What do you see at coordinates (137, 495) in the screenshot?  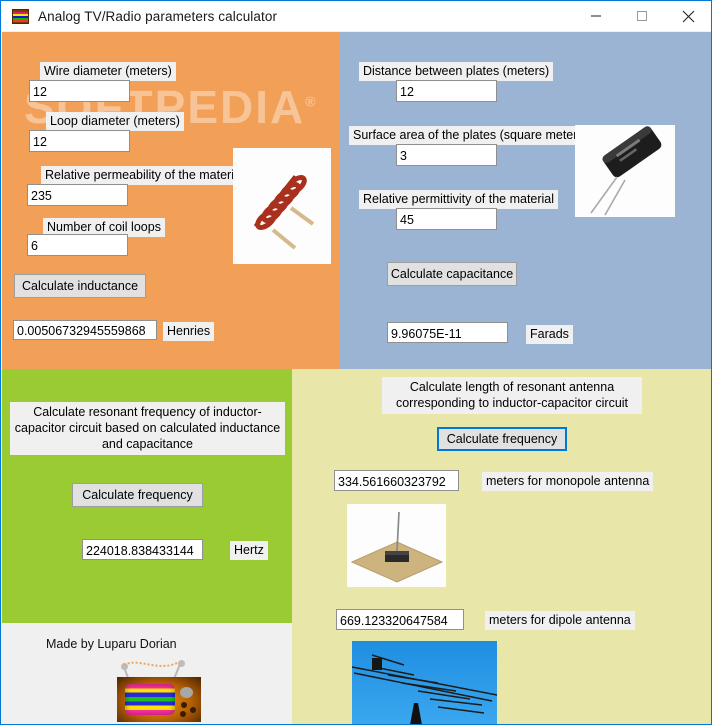 I see `calculate-frequency-button: Calculate frequency` at bounding box center [137, 495].